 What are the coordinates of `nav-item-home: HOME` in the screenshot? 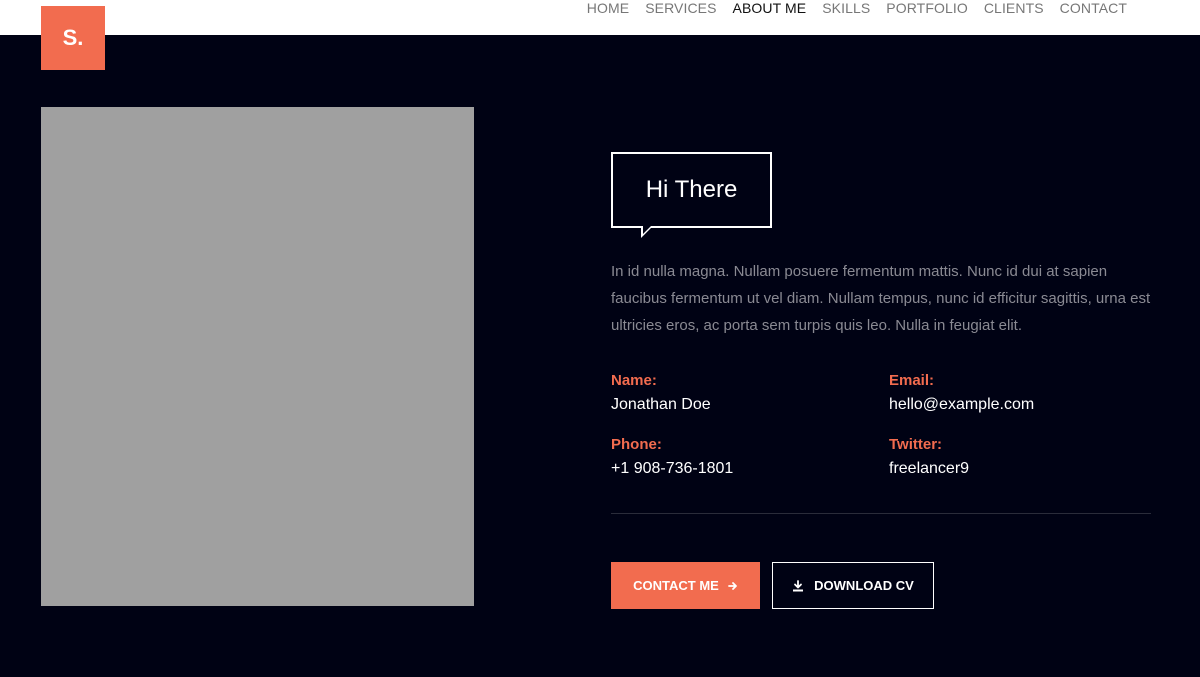 It's located at (608, 9).